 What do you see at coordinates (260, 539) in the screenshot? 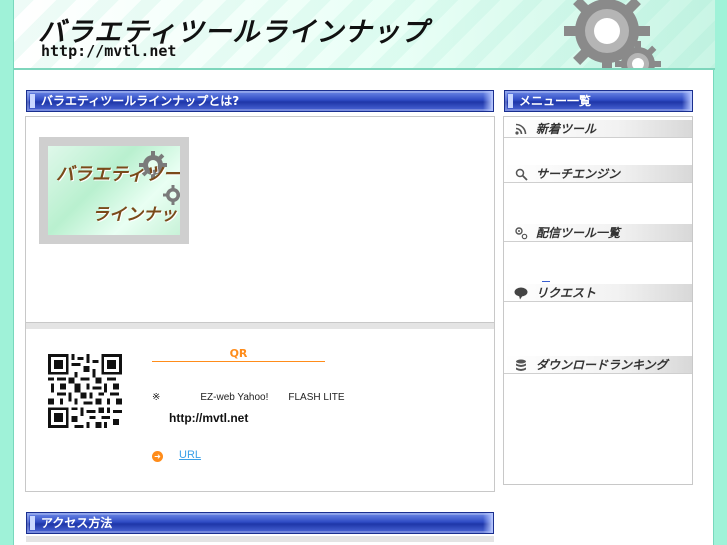
I see `access-divider` at bounding box center [260, 539].